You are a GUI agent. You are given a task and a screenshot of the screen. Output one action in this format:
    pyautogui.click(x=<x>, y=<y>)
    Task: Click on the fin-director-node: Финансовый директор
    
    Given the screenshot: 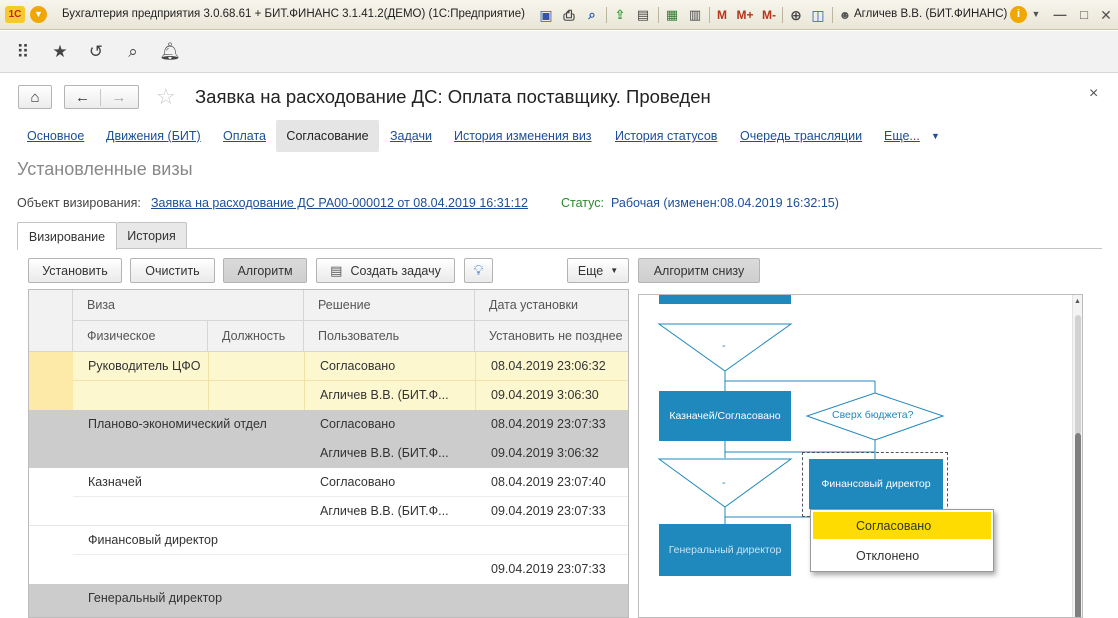 What is the action you would take?
    pyautogui.click(x=876, y=484)
    